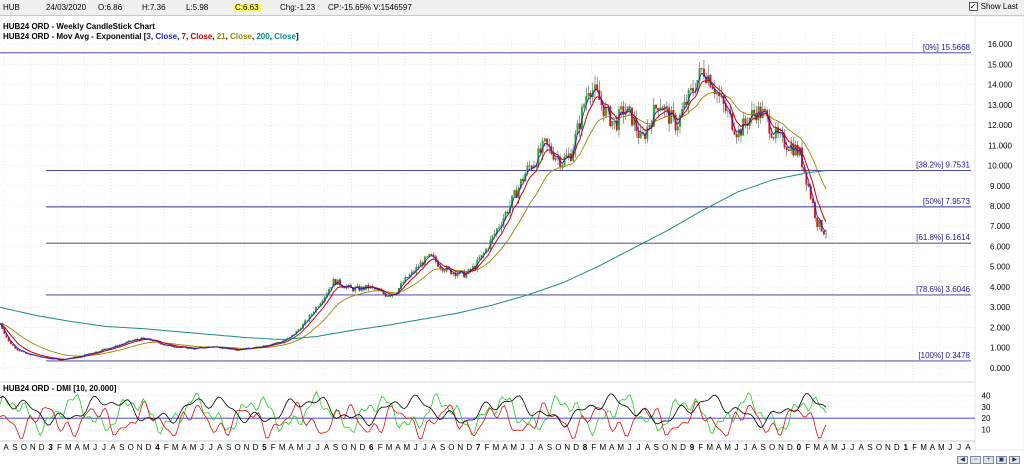 The image size is (1024, 466). I want to click on show-last-checkbox: ✓, so click(973, 6).